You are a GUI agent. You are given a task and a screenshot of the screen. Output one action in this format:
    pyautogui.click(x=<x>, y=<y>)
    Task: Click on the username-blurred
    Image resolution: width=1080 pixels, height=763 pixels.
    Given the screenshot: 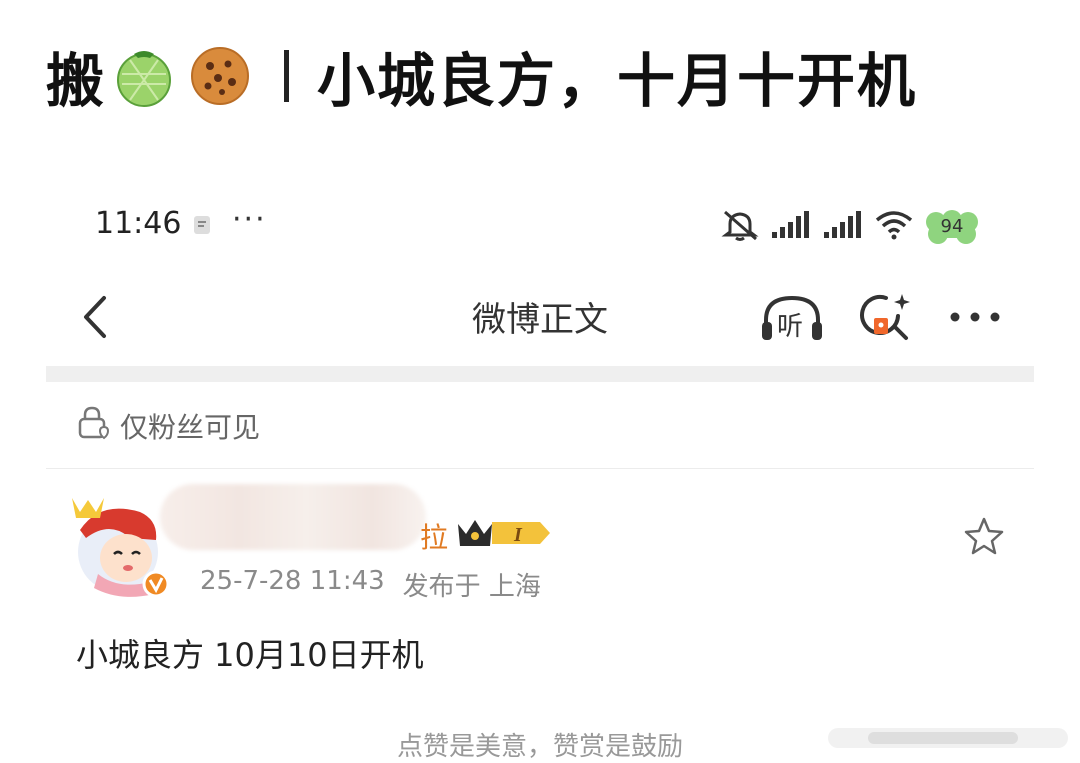 What is the action you would take?
    pyautogui.click(x=293, y=517)
    